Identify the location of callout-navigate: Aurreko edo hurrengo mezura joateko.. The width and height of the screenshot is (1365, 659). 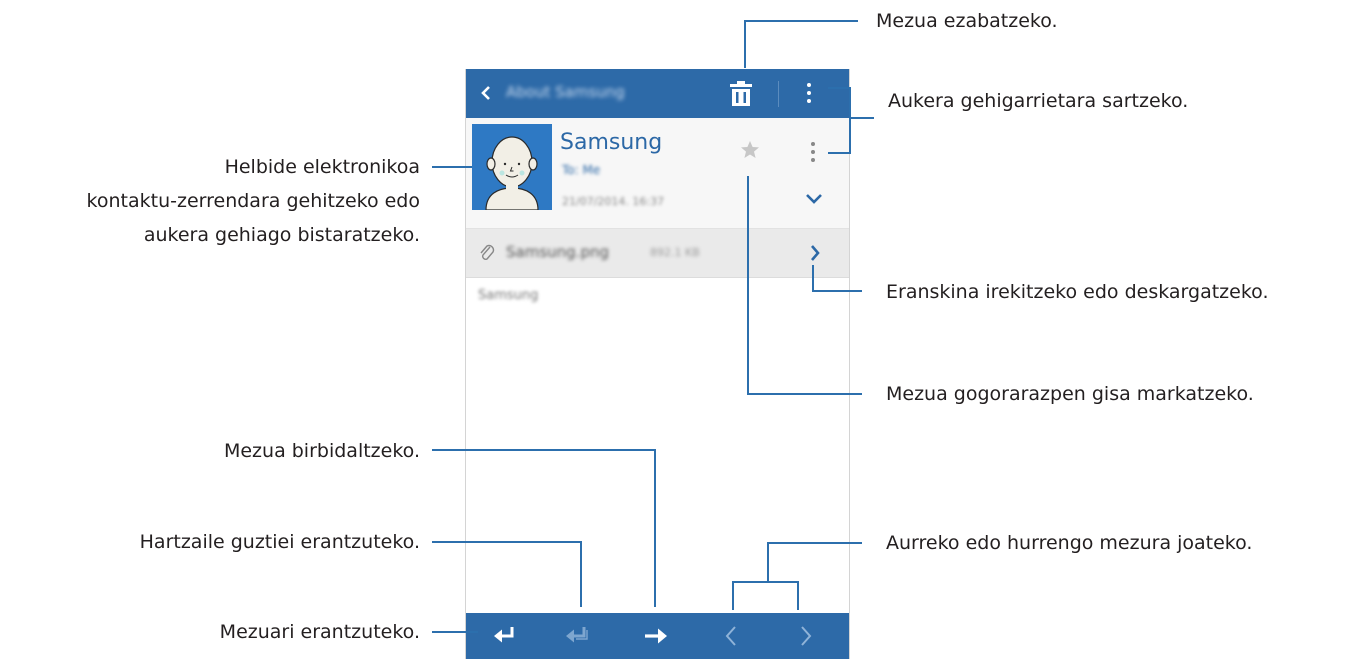
(1069, 543).